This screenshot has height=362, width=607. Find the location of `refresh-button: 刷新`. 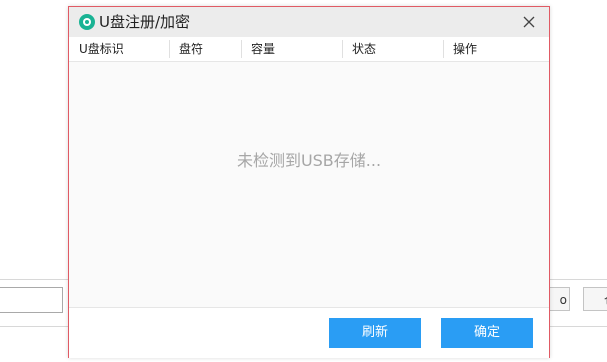

refresh-button: 刷新 is located at coordinates (375, 333).